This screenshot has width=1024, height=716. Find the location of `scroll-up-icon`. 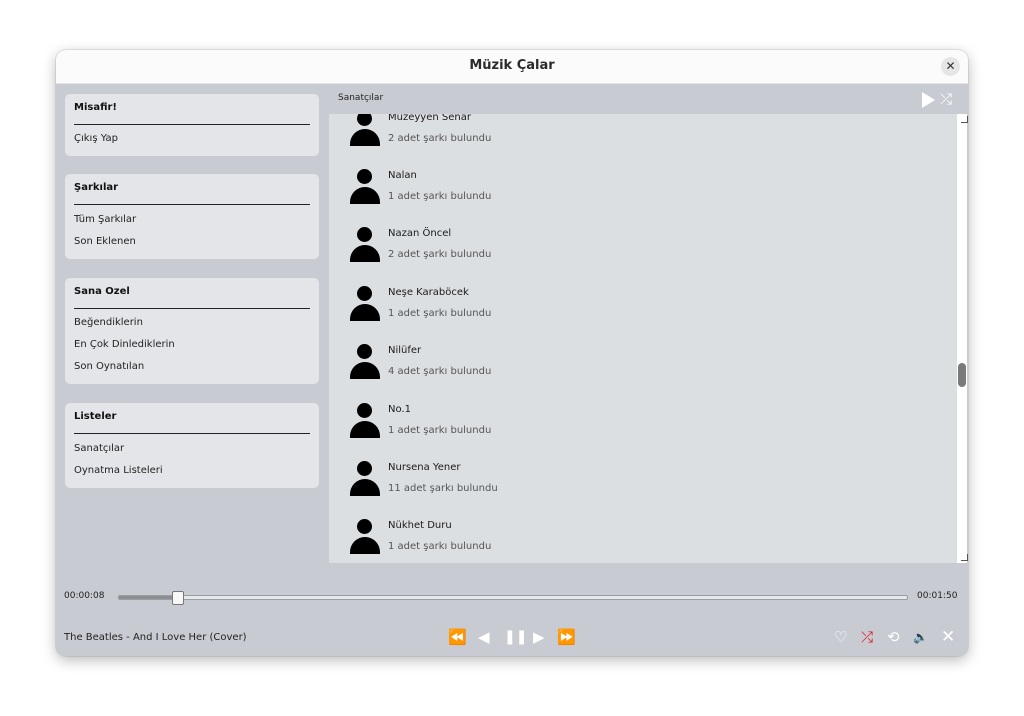

scroll-up-icon is located at coordinates (964, 119).